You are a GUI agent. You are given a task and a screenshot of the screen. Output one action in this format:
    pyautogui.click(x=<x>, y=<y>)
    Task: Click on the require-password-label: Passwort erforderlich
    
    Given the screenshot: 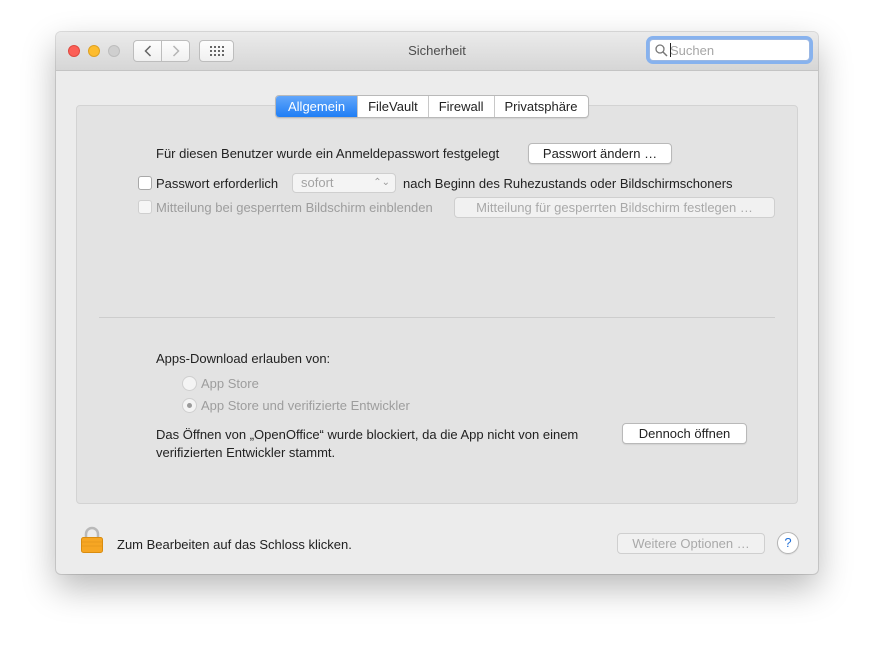 What is the action you would take?
    pyautogui.click(x=217, y=183)
    